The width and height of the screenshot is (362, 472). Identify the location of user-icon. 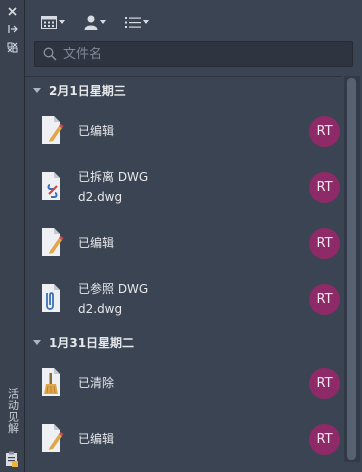
(91, 22).